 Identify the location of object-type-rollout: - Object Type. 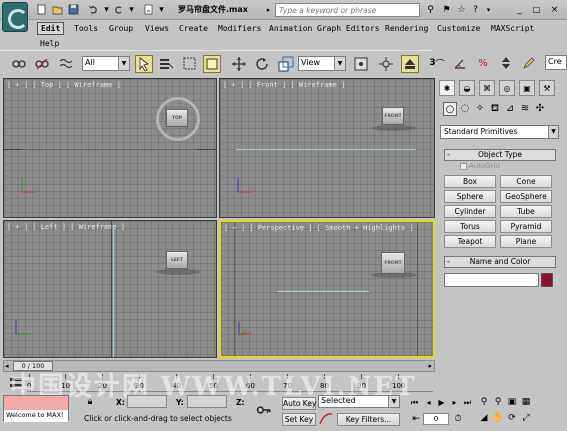
(500, 155).